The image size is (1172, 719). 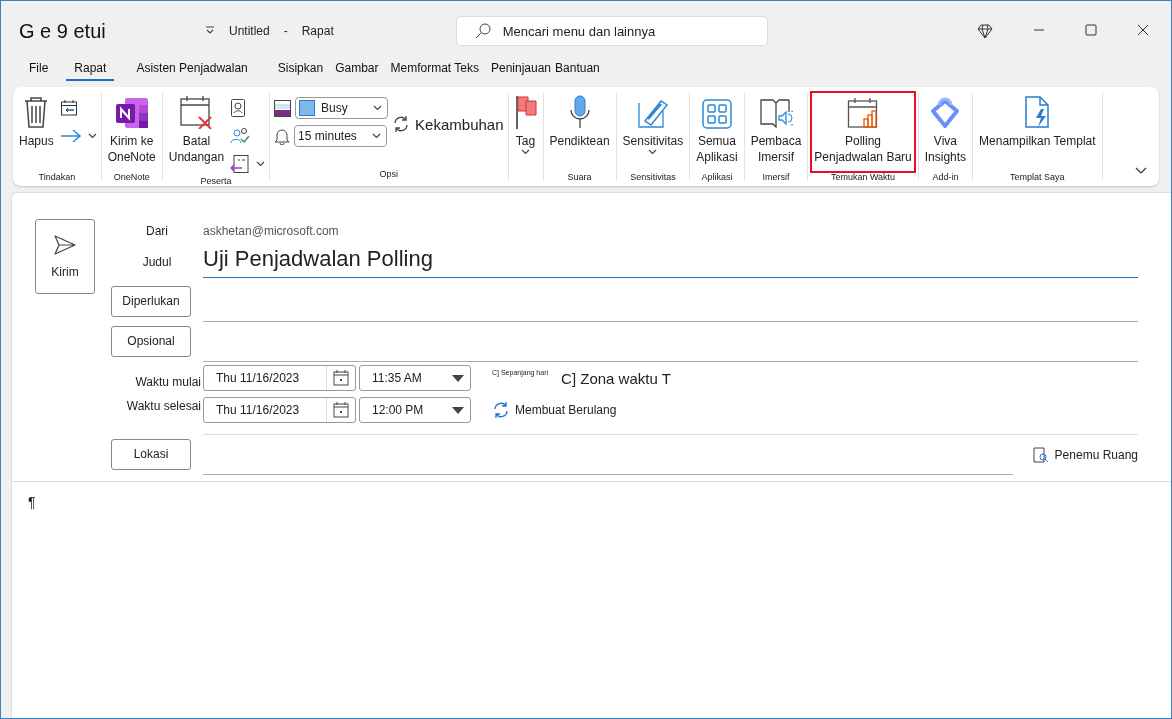 What do you see at coordinates (579, 31) in the screenshot?
I see `search-placeholder: Mencari menu dan lainnya` at bounding box center [579, 31].